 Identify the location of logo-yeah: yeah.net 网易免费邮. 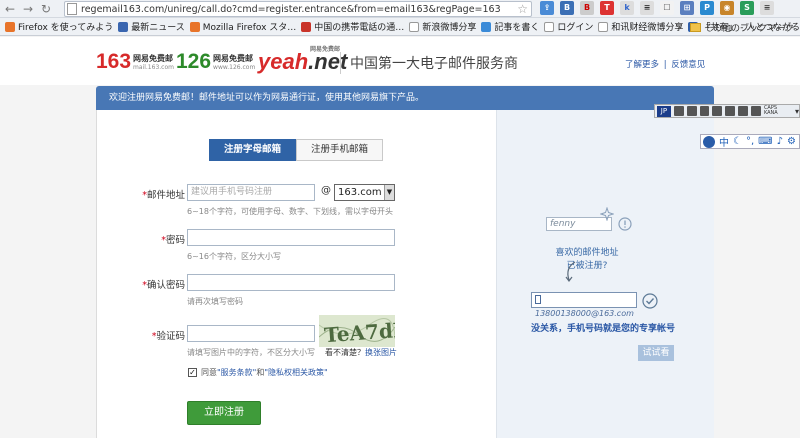
(302, 59).